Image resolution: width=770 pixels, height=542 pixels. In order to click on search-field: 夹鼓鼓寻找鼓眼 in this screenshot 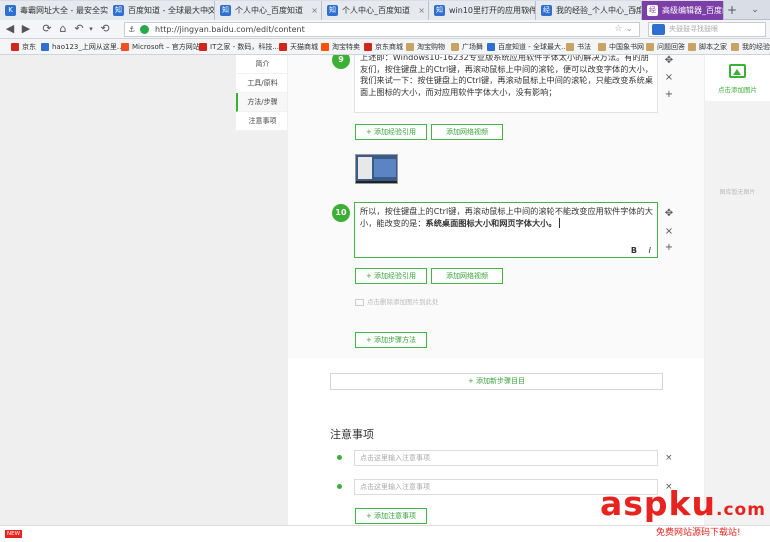, I will do `click(707, 29)`.